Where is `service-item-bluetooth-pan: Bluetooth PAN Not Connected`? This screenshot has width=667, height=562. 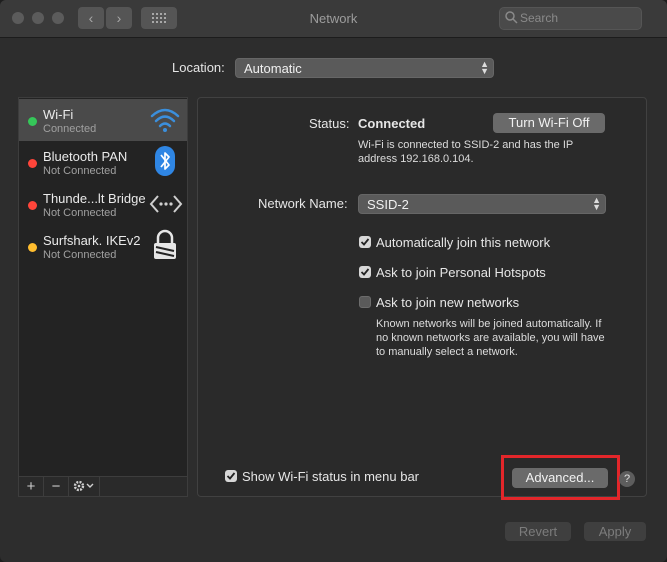
service-item-bluetooth-pan: Bluetooth PAN Not Connected is located at coordinates (103, 162).